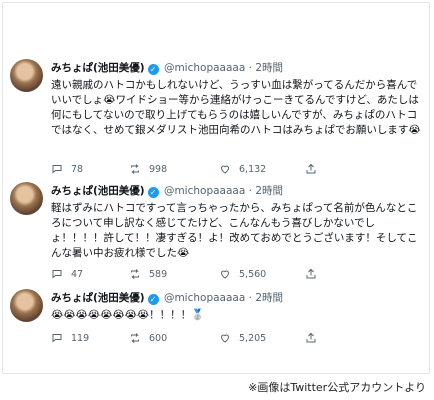 The height and width of the screenshot is (400, 434). Describe the element at coordinates (148, 338) in the screenshot. I see `retweet-button: 600` at that location.